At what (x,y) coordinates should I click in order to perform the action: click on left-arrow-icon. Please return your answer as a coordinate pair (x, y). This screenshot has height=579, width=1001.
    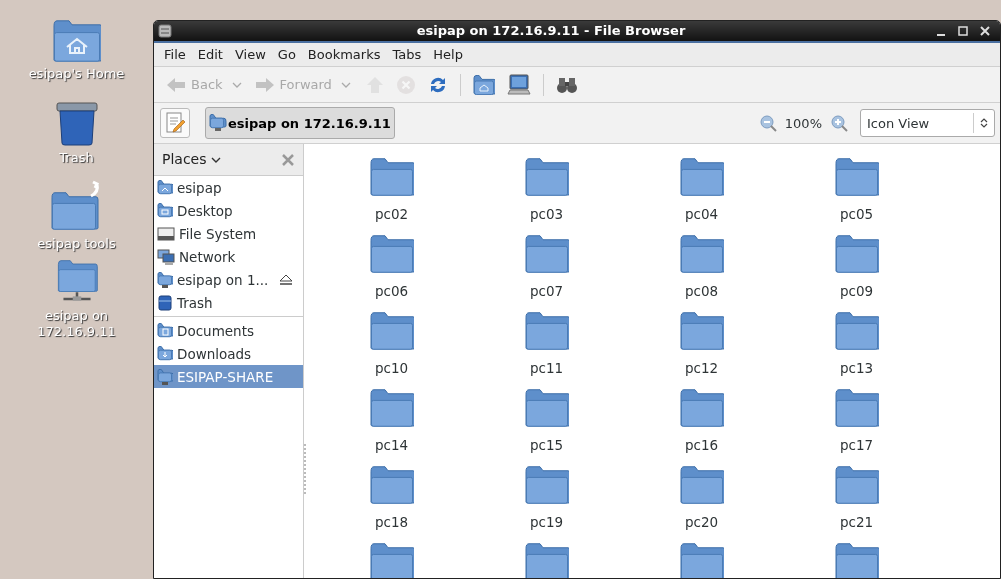
    Looking at the image, I should click on (176, 84).